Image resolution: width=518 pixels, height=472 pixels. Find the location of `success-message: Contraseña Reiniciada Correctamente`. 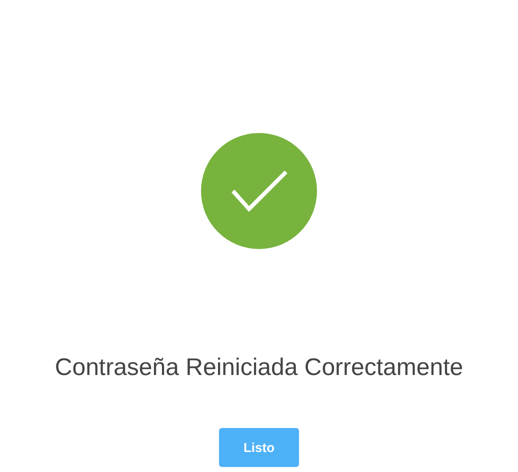

success-message: Contraseña Reiniciada Correctamente is located at coordinates (259, 368).